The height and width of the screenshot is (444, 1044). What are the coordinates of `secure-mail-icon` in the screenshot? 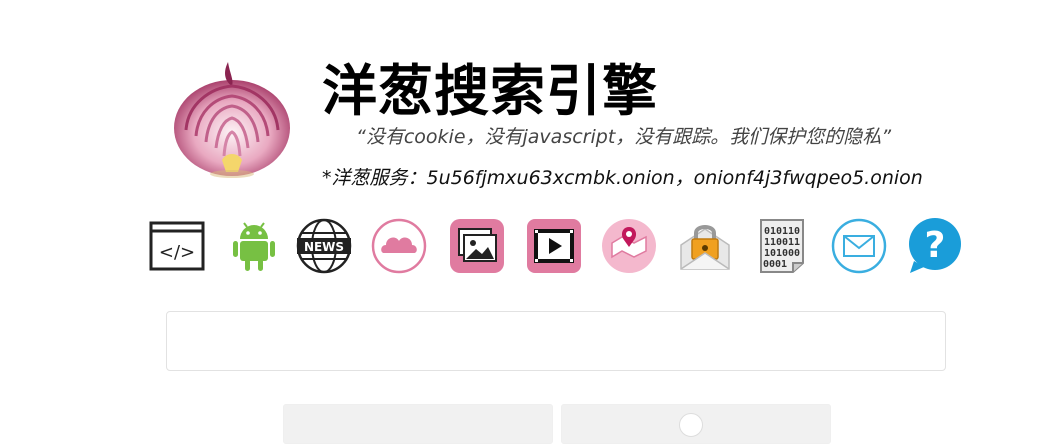 It's located at (705, 246).